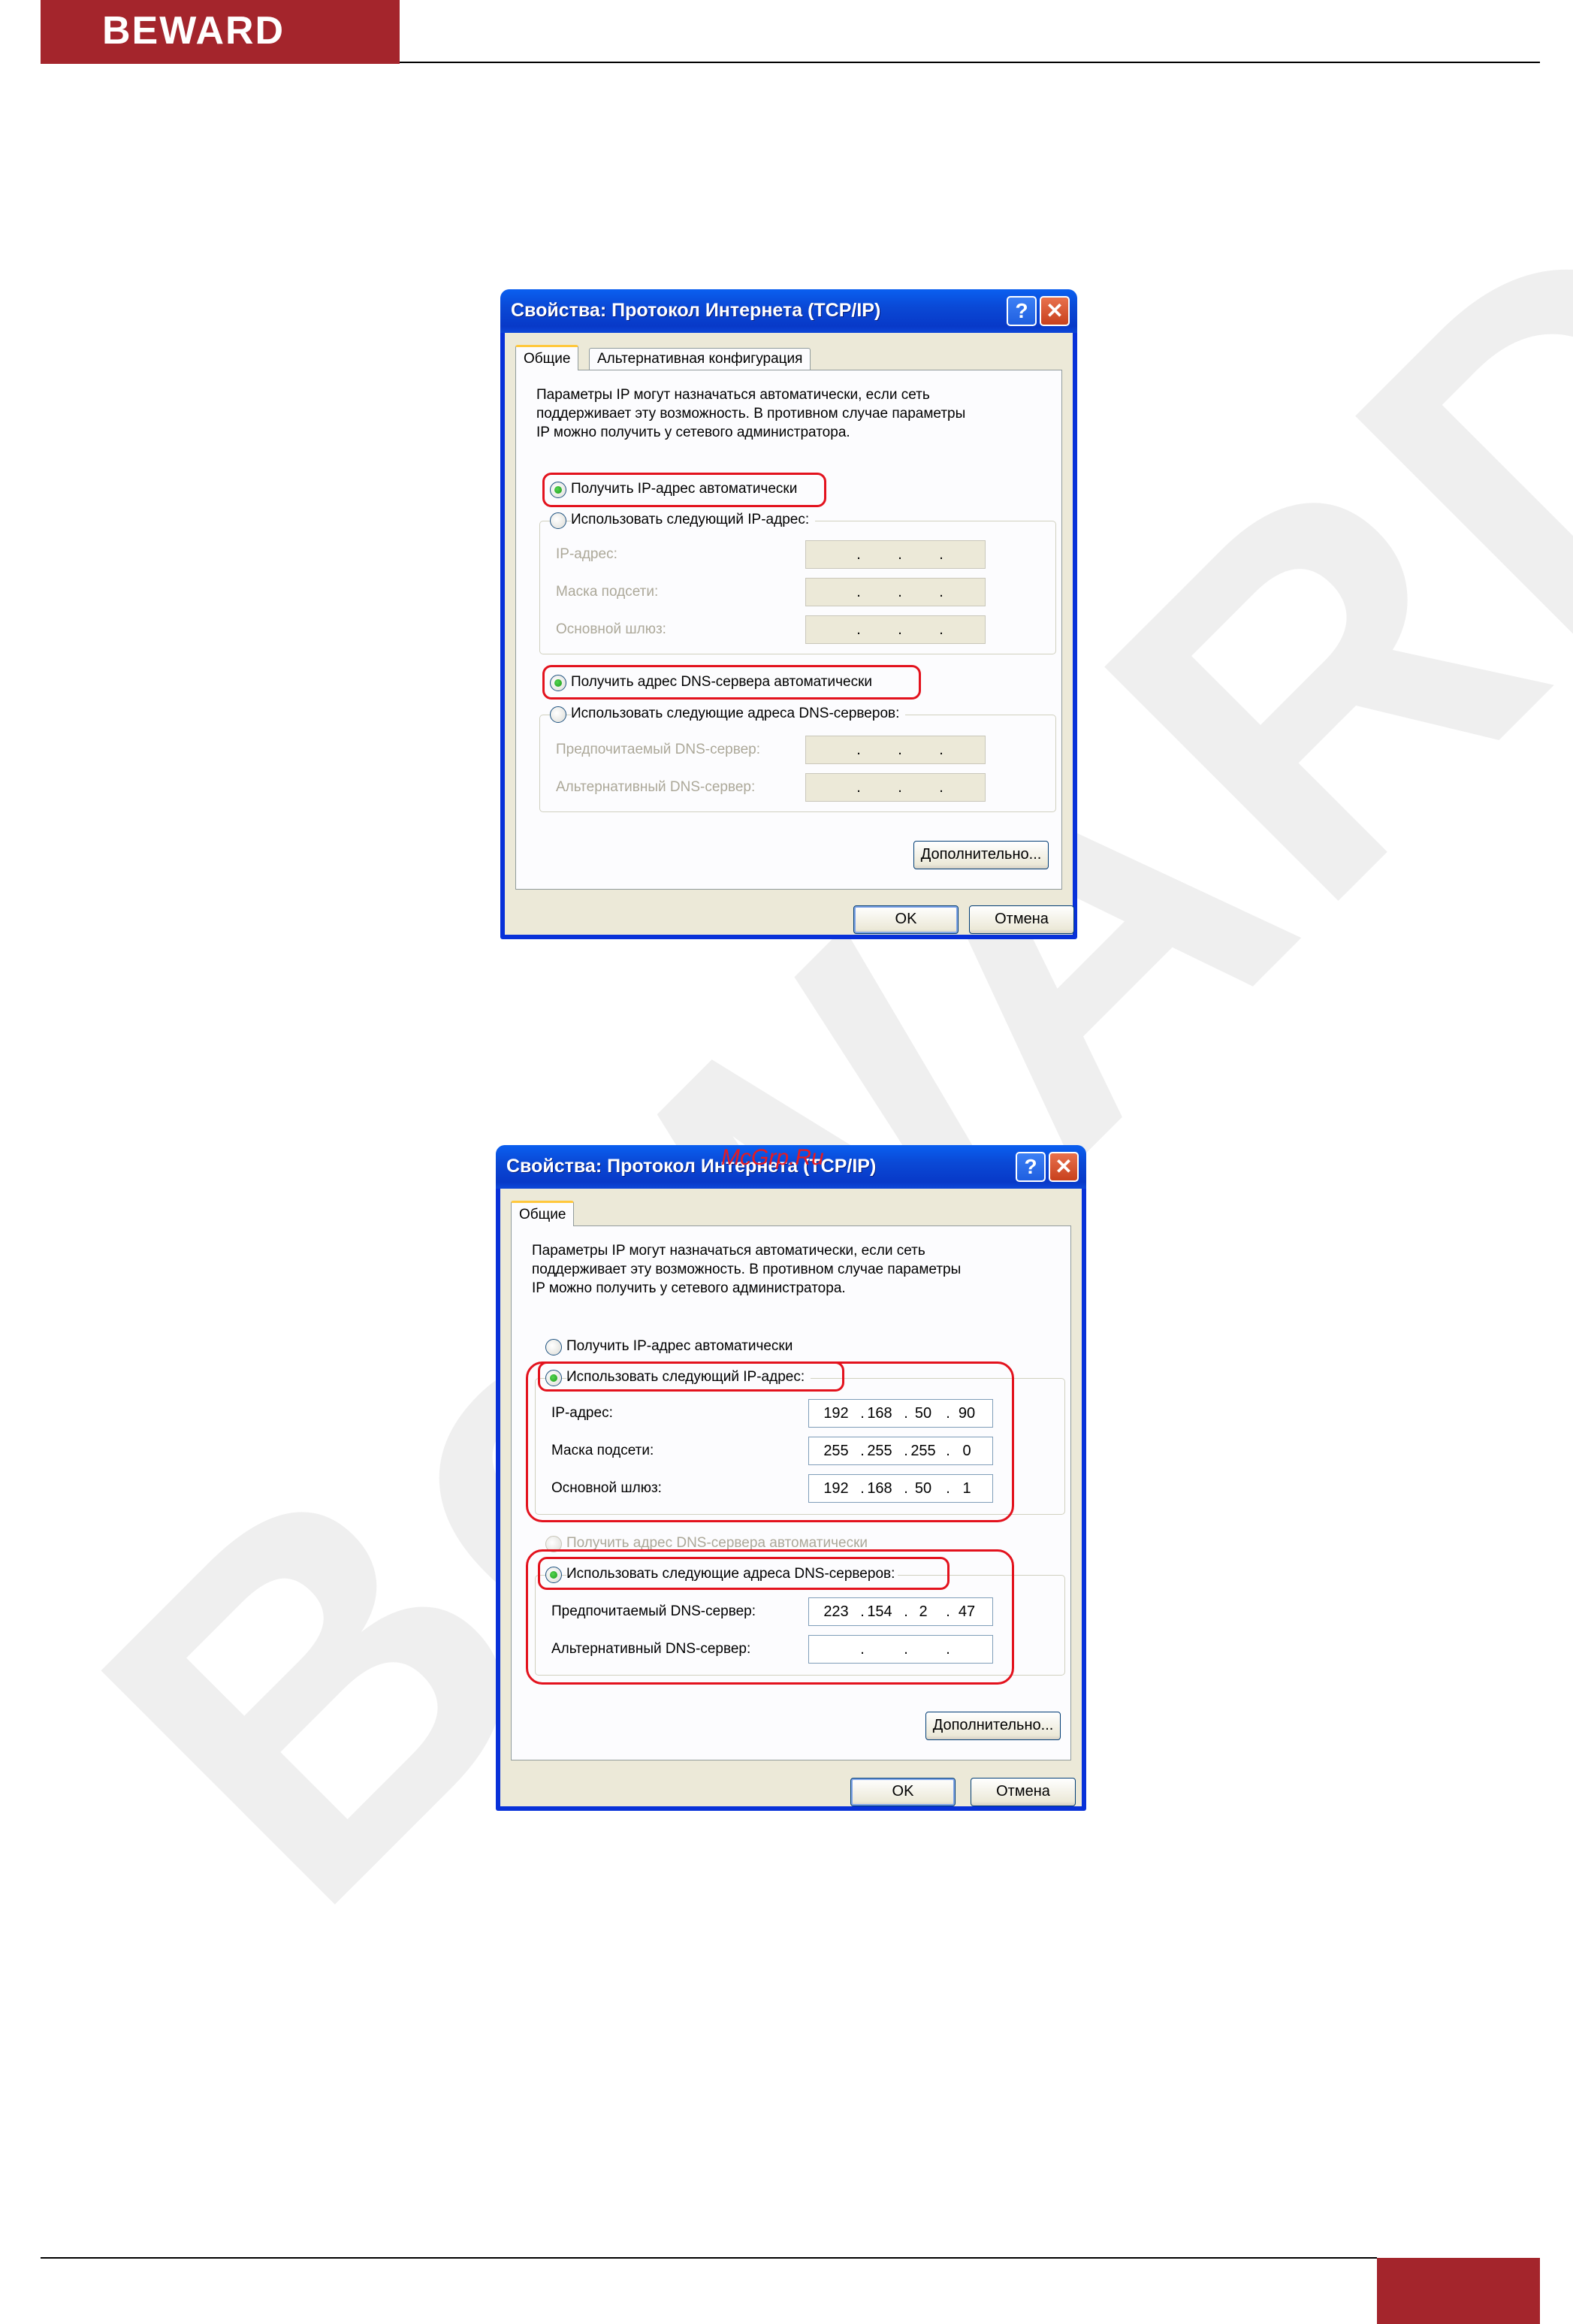 The width and height of the screenshot is (1573, 2324). I want to click on ip-octet: 50, so click(923, 1413).